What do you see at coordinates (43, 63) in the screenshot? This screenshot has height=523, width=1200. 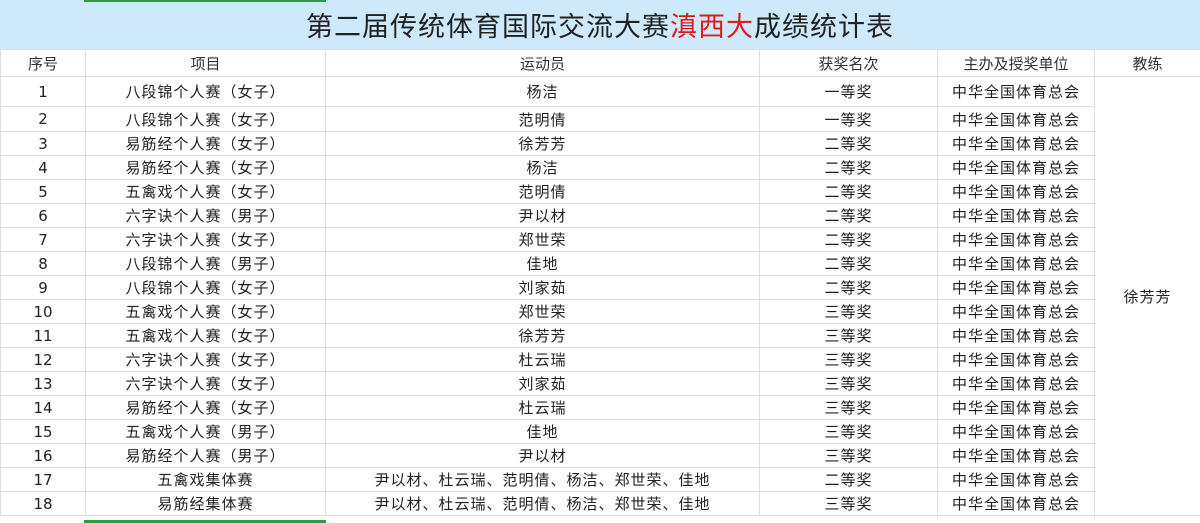 I see `header-index: 序号` at bounding box center [43, 63].